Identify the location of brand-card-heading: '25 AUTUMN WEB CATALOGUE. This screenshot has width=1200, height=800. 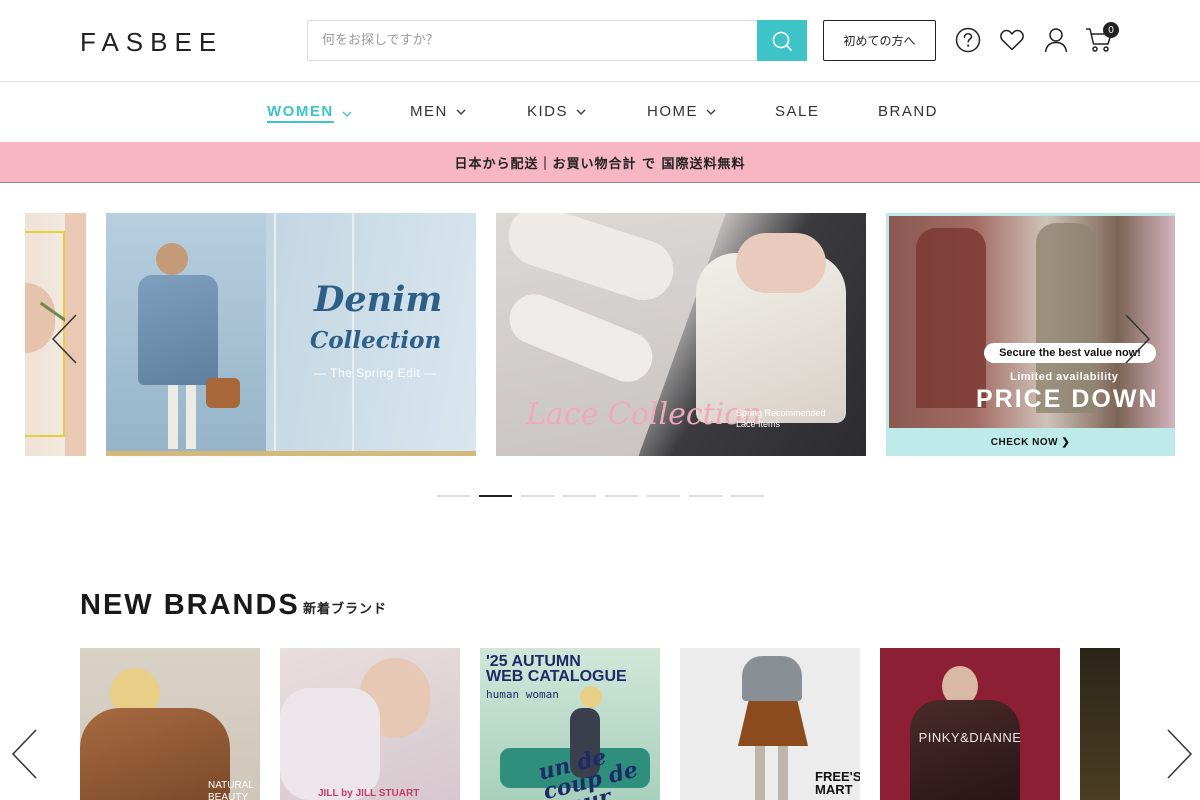
(556, 669).